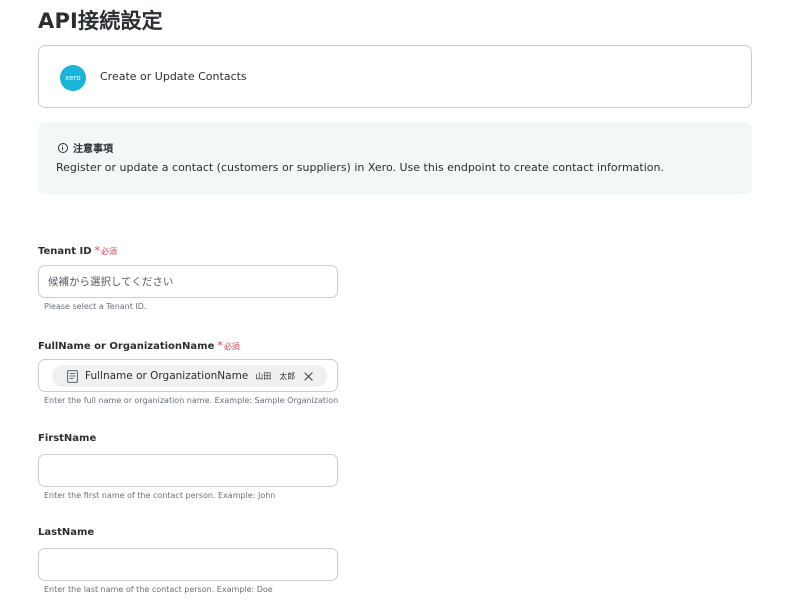  I want to click on fullname-label-text: FullName or OrganizationName, so click(126, 346).